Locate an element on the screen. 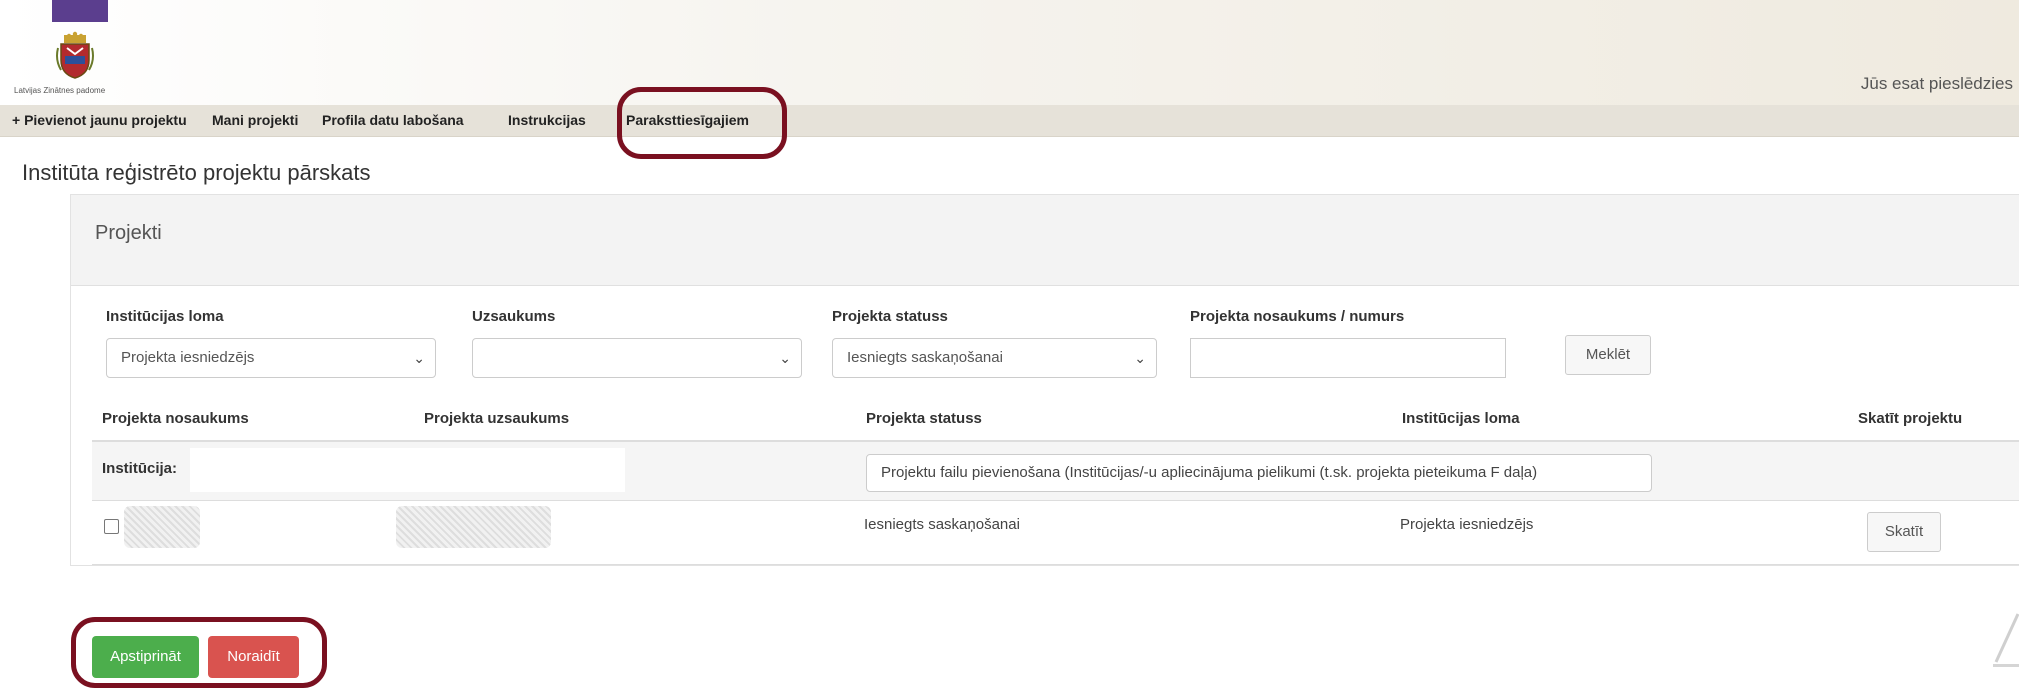 This screenshot has height=688, width=2019. institution-input is located at coordinates (407, 470).